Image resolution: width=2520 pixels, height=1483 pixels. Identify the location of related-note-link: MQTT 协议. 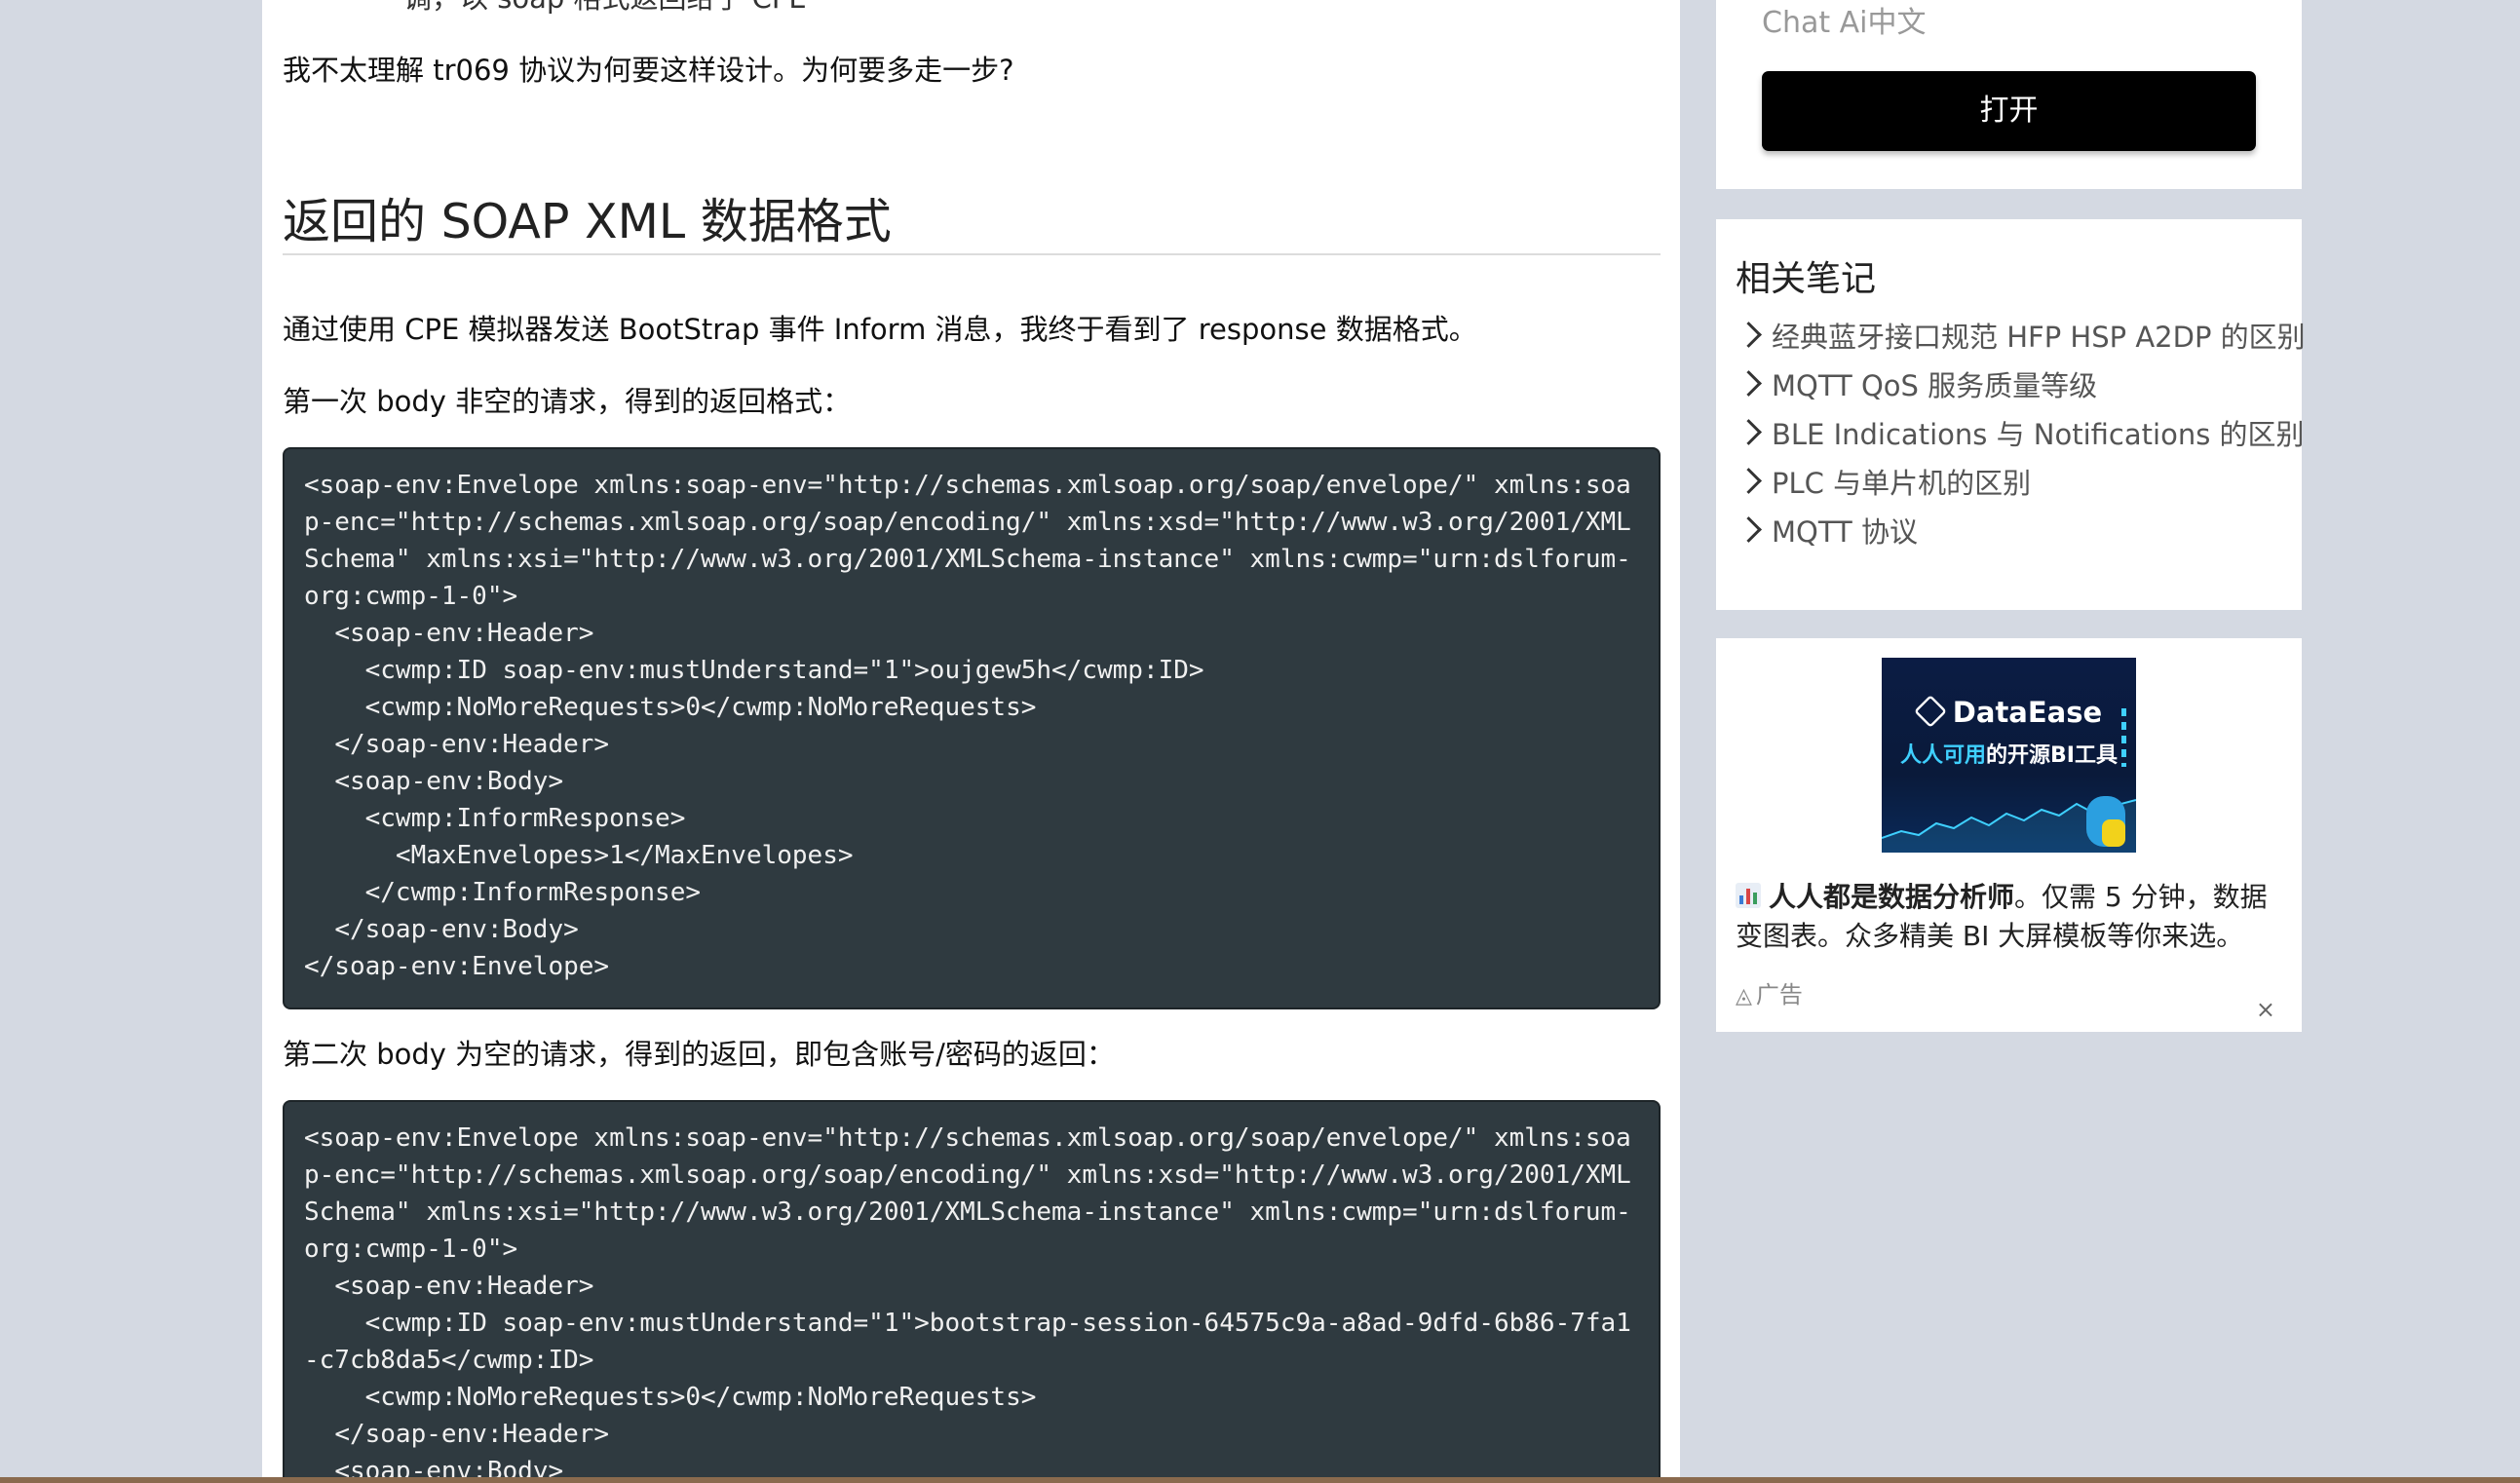
(2021, 532).